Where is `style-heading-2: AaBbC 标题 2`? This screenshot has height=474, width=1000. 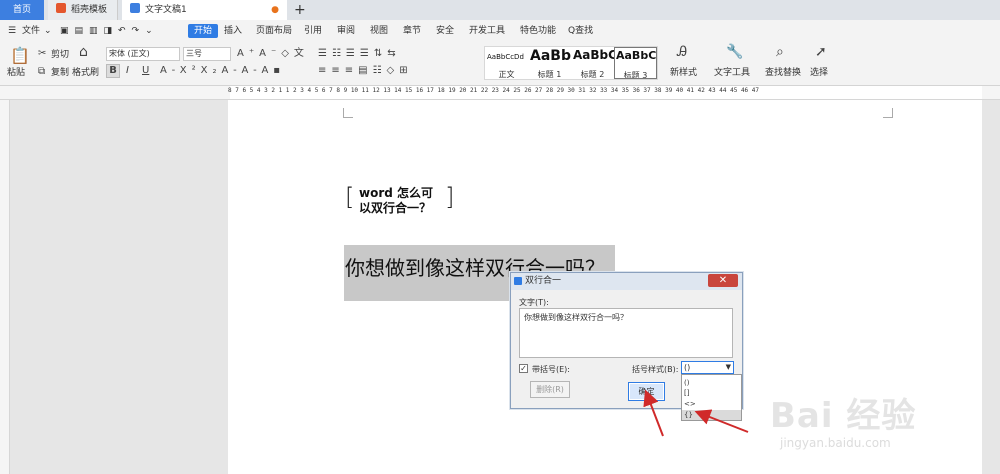
style-heading-2: AaBbC 标题 2 is located at coordinates (592, 63).